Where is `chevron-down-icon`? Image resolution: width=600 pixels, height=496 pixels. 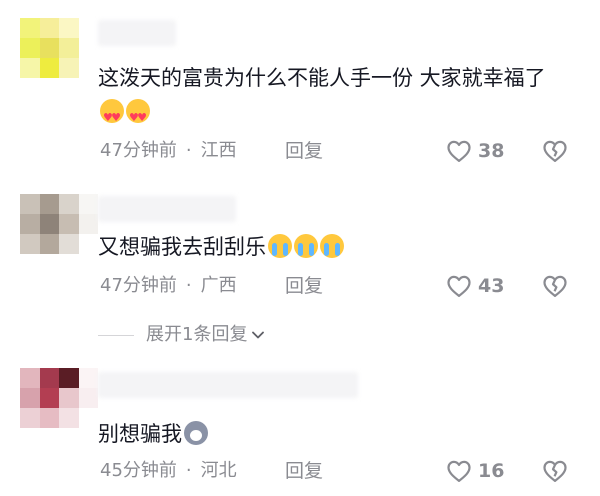
chevron-down-icon is located at coordinates (258, 335).